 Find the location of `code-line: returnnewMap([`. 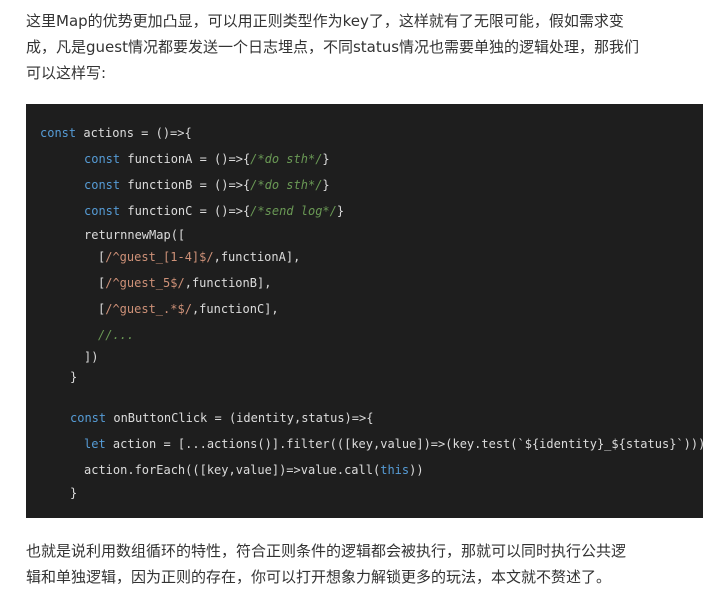

code-line: returnnewMap([ is located at coordinates (135, 235).